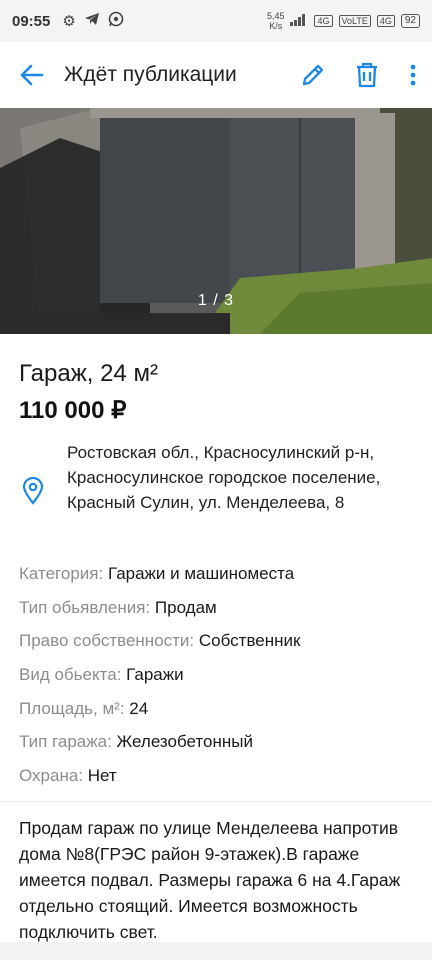 This screenshot has height=960, width=432. Describe the element at coordinates (31, 21) in the screenshot. I see `status-time: 09:55` at that location.